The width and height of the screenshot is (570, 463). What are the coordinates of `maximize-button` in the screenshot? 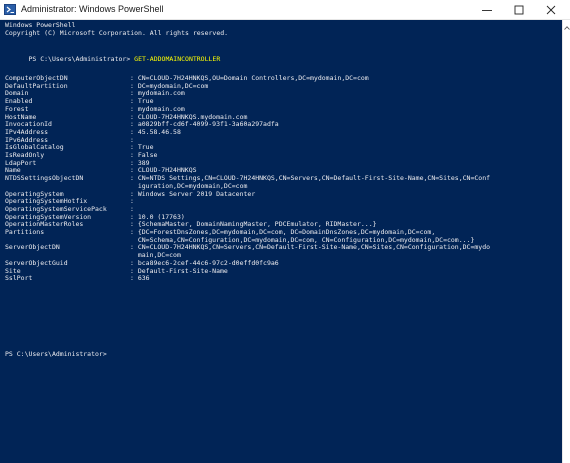 It's located at (519, 10).